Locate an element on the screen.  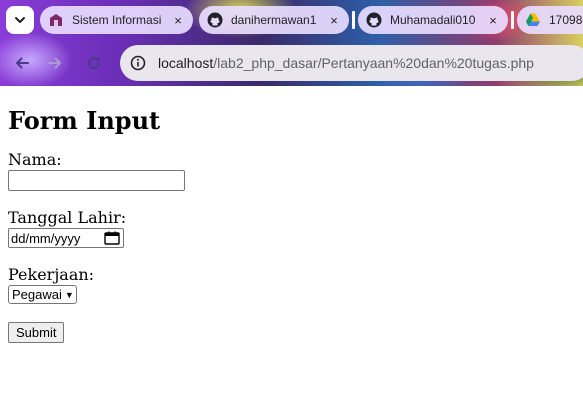
reload-button is located at coordinates (94, 63).